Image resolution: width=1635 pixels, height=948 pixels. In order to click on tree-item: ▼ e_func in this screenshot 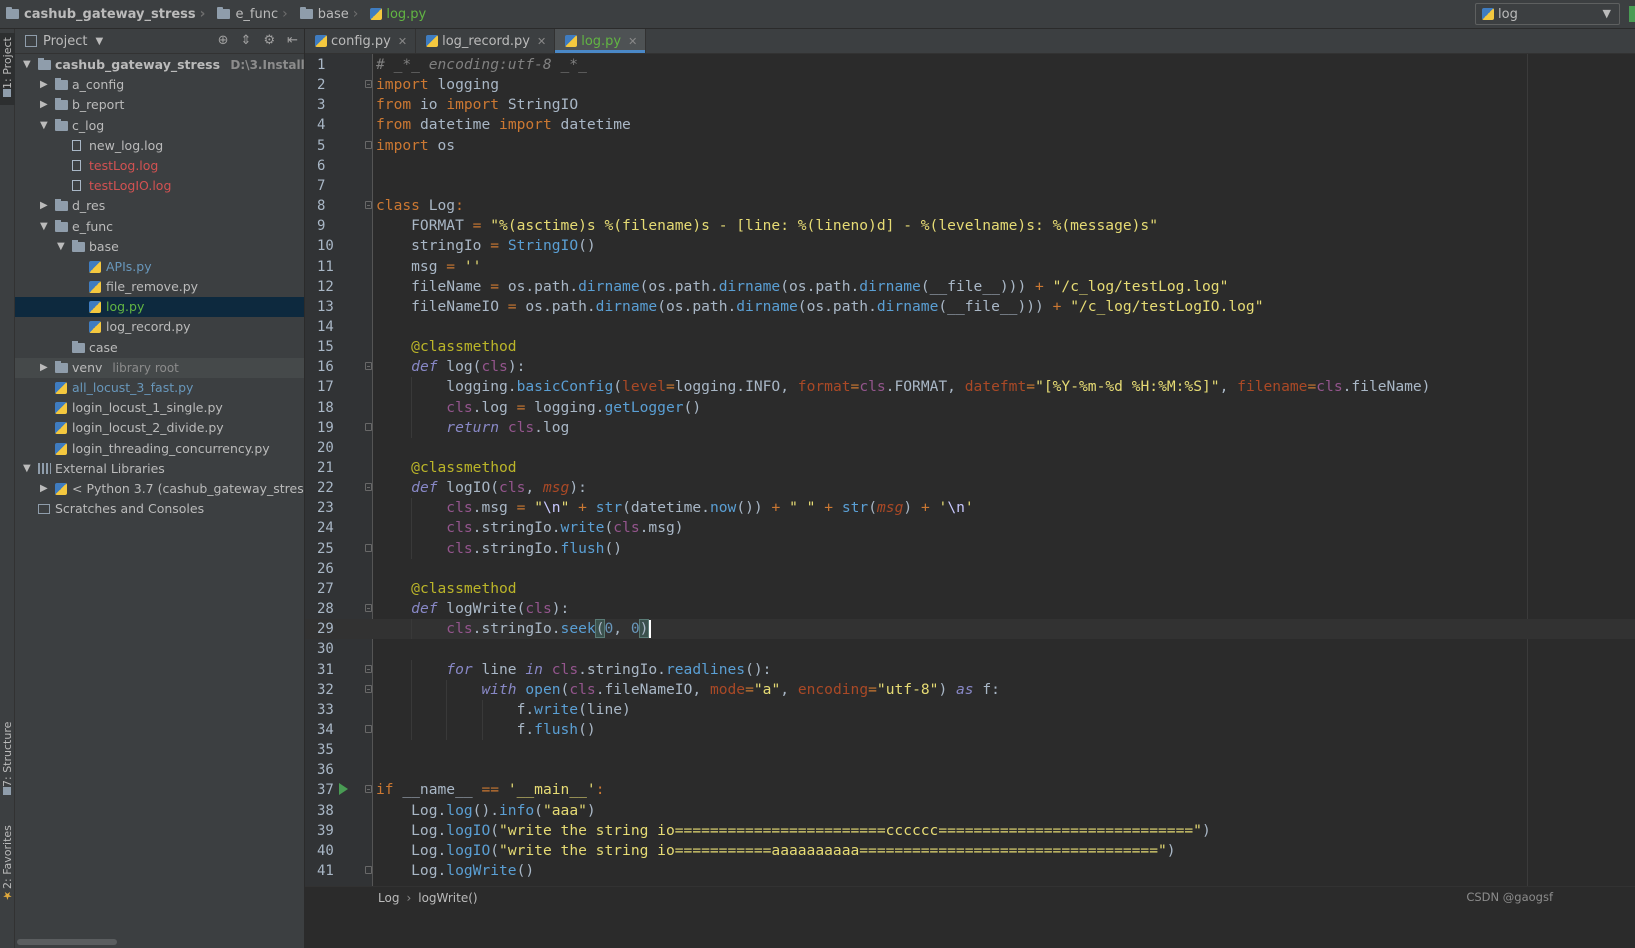, I will do `click(159, 227)`.